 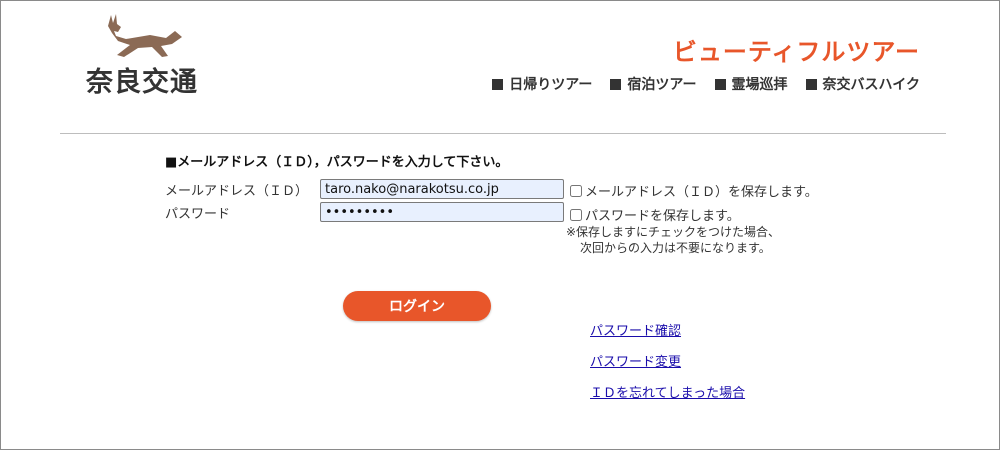 What do you see at coordinates (417, 306) in the screenshot?
I see `login-button: ログイン` at bounding box center [417, 306].